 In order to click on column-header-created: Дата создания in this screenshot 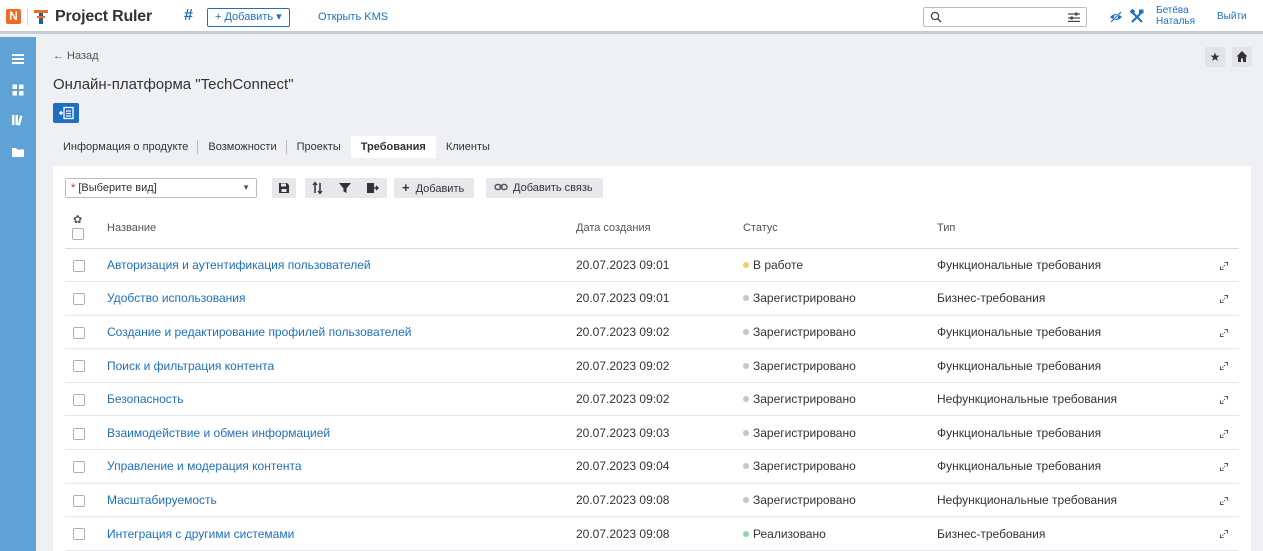, I will do `click(659, 228)`.